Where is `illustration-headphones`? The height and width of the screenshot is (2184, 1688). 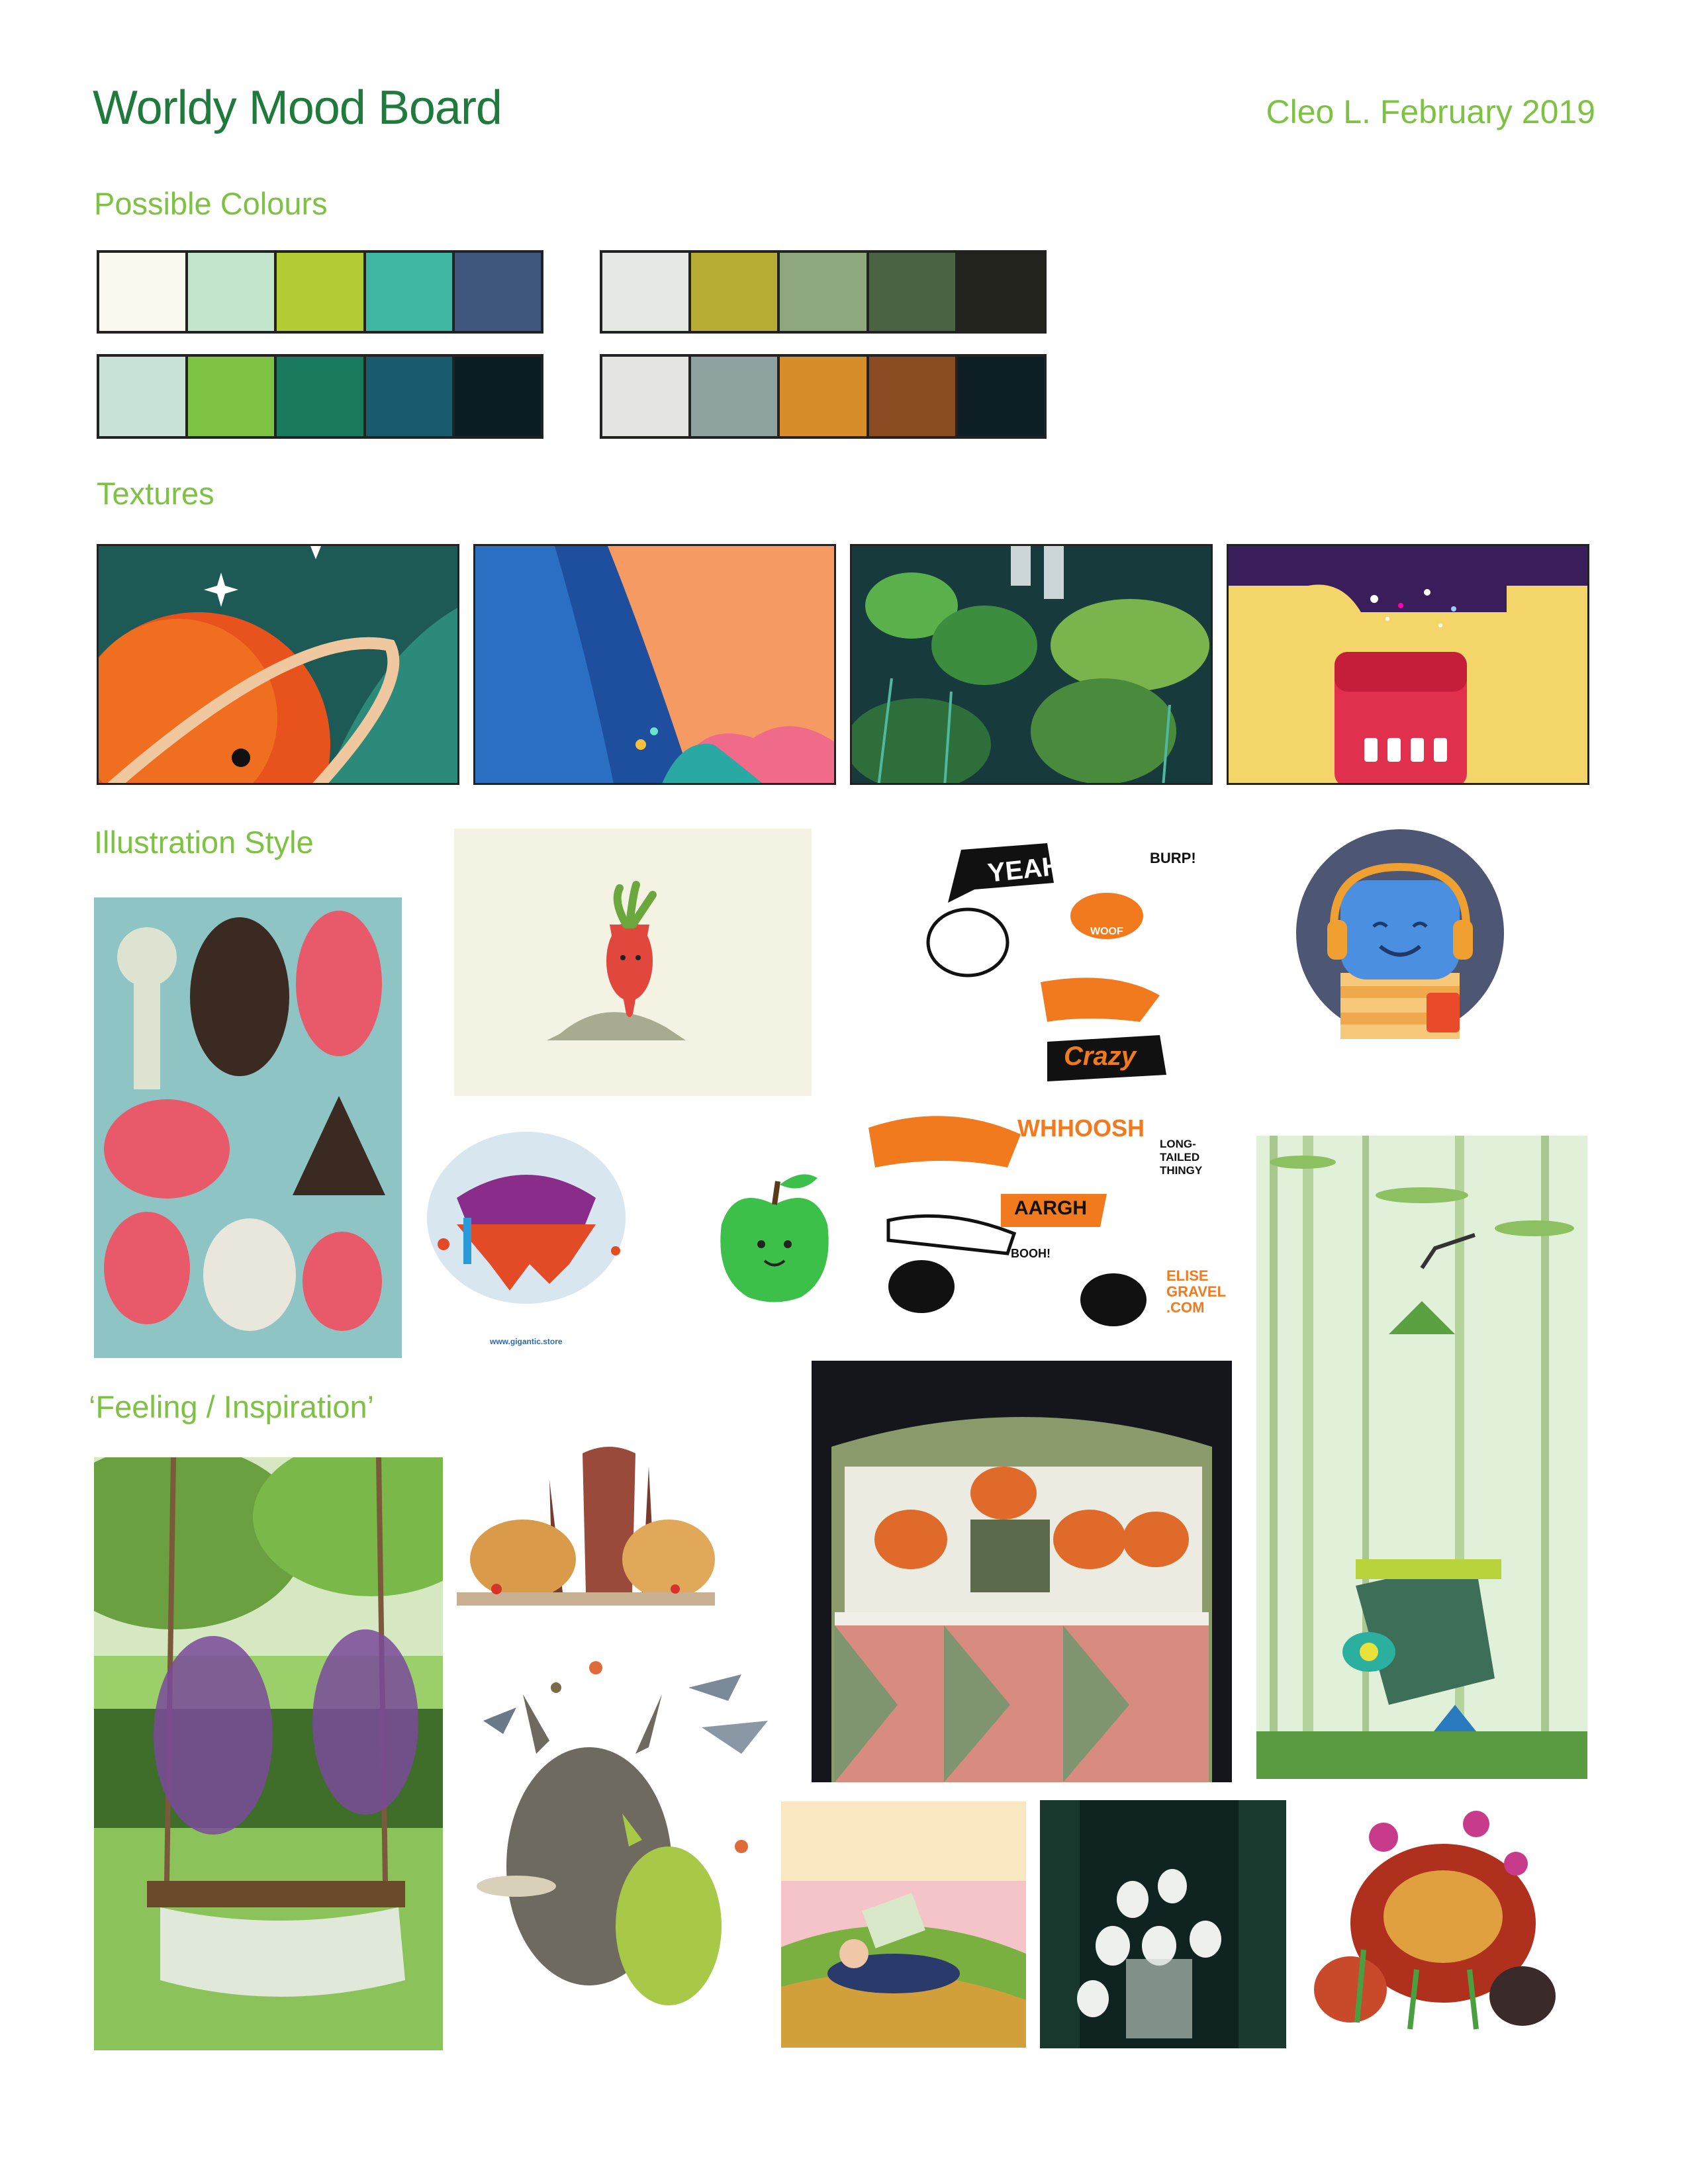 illustration-headphones is located at coordinates (1400, 933).